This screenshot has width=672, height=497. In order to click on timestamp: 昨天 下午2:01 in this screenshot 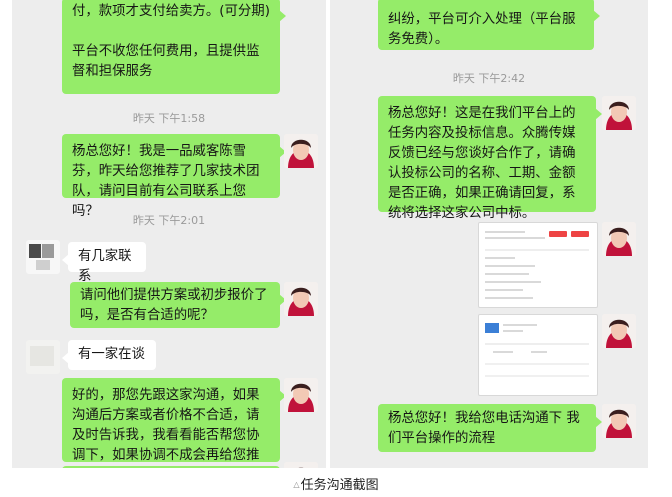, I will do `click(169, 220)`.